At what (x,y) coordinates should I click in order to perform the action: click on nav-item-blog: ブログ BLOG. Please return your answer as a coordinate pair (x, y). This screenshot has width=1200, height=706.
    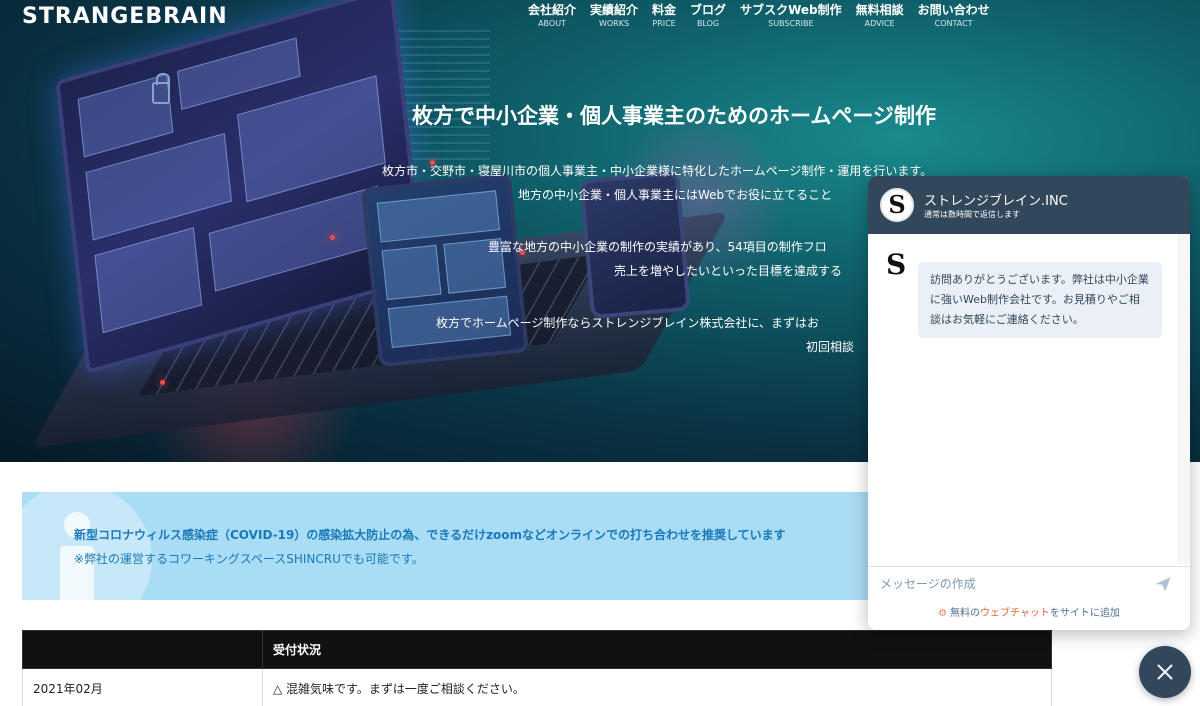
    Looking at the image, I should click on (708, 15).